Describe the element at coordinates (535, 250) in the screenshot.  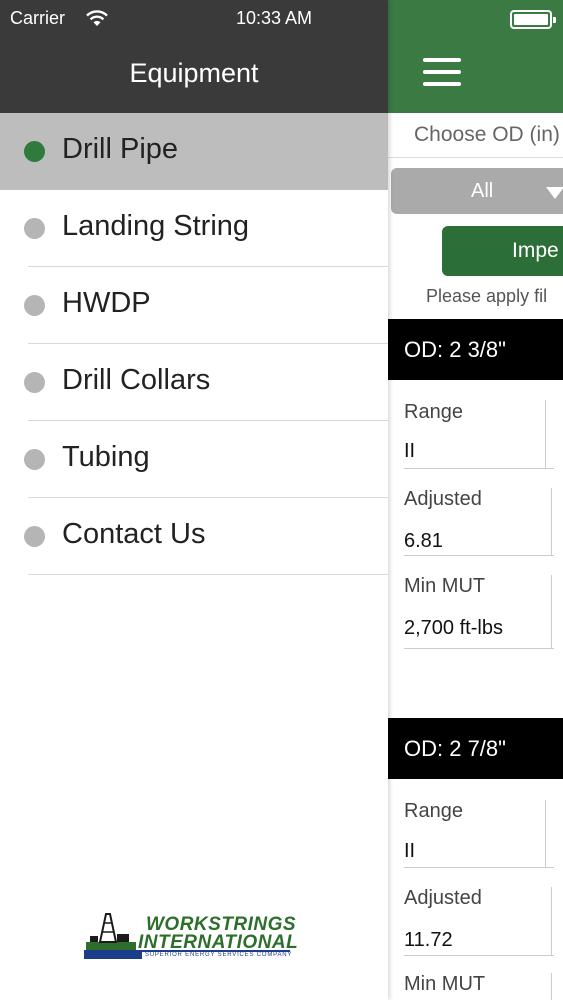
I see `imperial-units-label: Impe` at that location.